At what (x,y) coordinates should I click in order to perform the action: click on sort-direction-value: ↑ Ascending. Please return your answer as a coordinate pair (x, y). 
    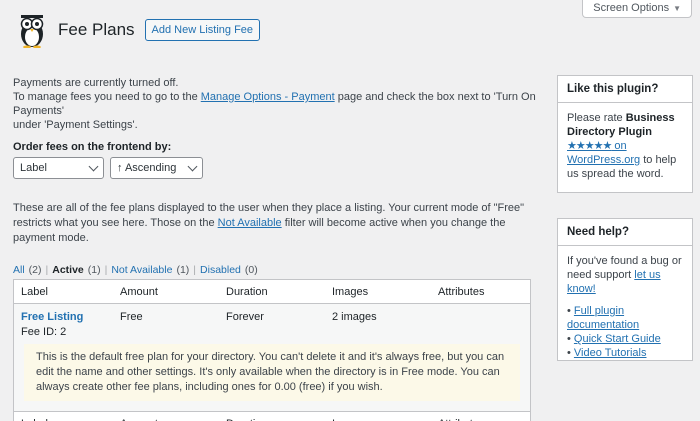
    Looking at the image, I should click on (147, 168).